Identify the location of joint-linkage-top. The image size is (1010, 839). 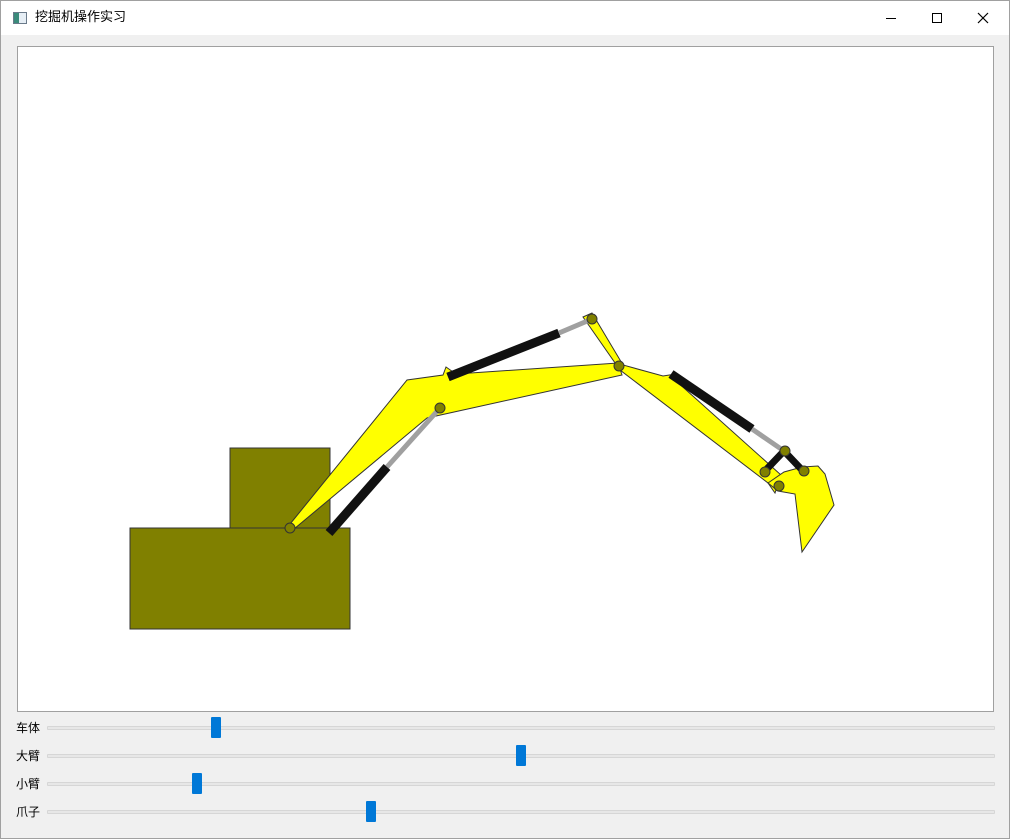
(785, 451).